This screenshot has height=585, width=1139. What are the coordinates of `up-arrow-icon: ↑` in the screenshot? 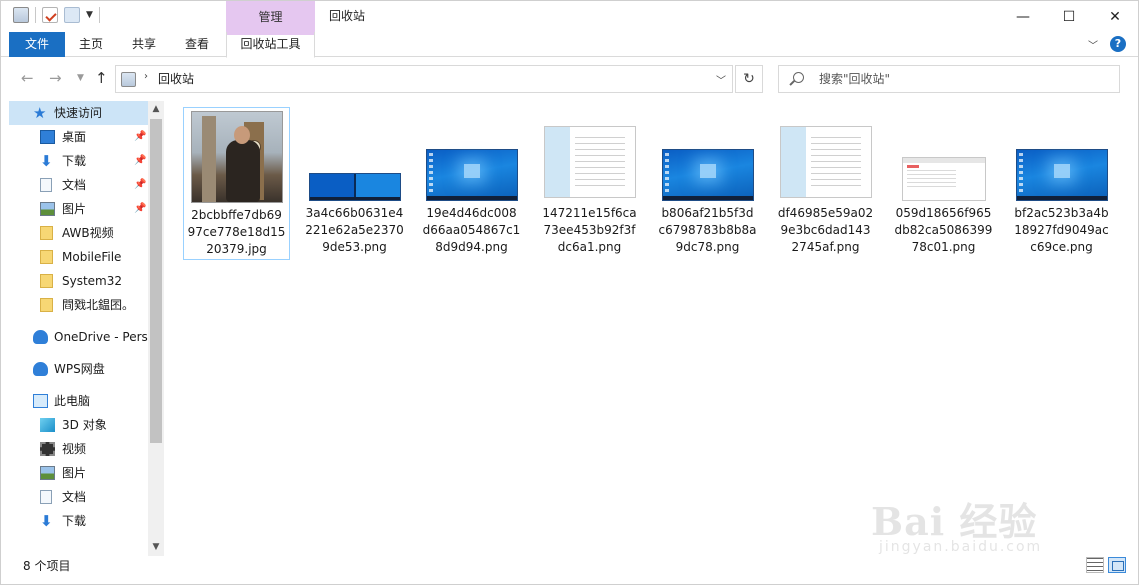 It's located at (101, 78).